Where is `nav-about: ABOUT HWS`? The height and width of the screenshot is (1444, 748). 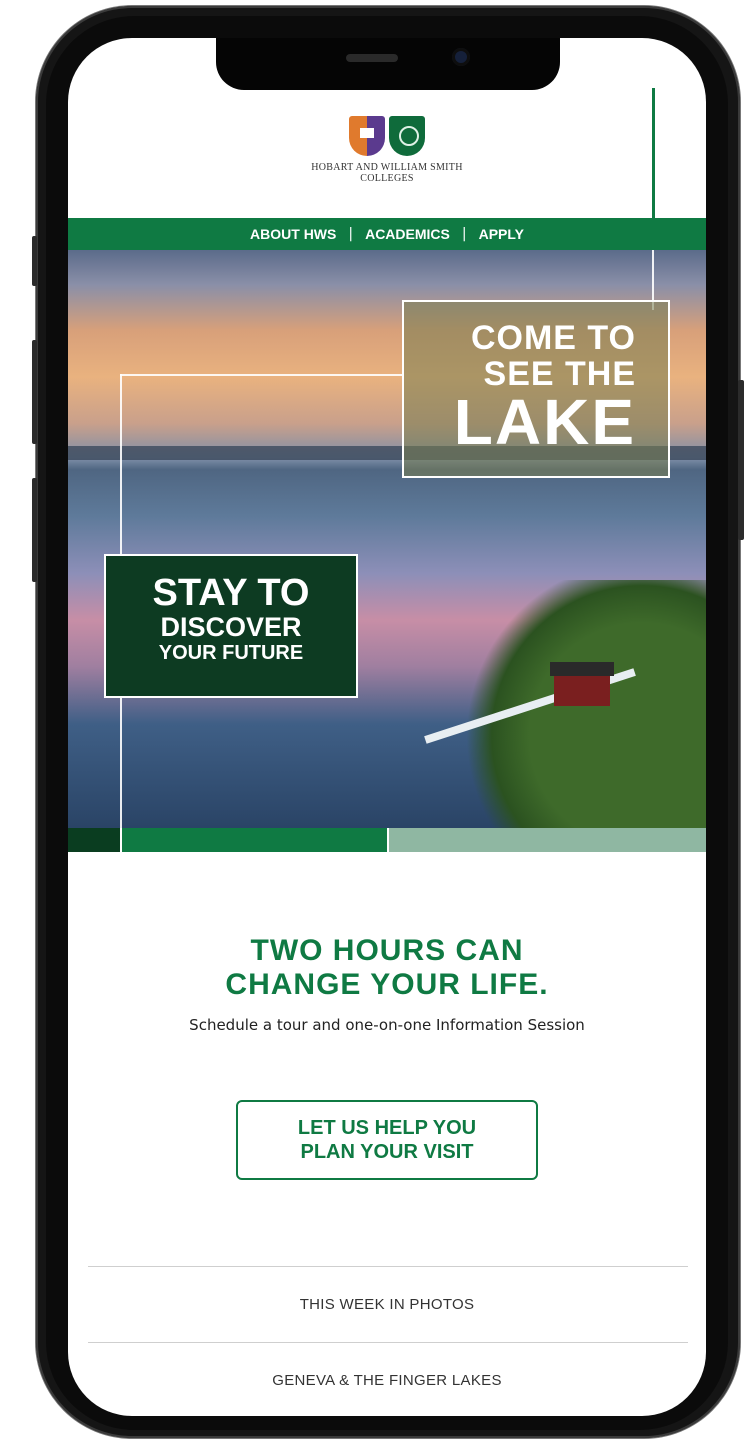
nav-about: ABOUT HWS is located at coordinates (293, 234).